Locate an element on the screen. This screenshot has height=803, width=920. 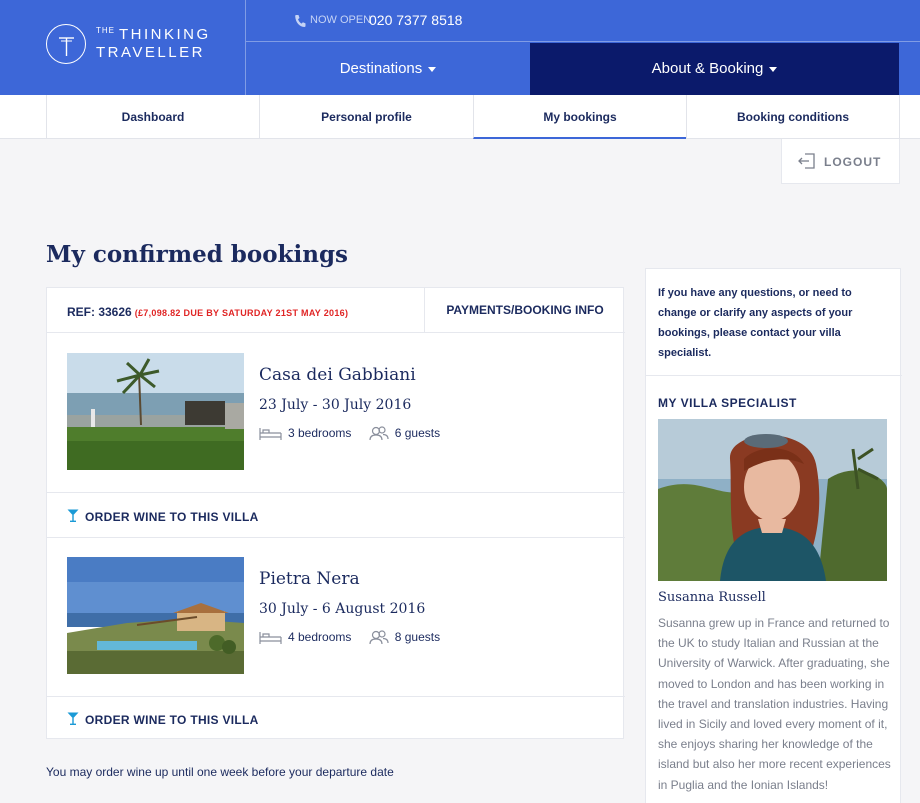
nav-destinations: Destinations is located at coordinates (388, 69).